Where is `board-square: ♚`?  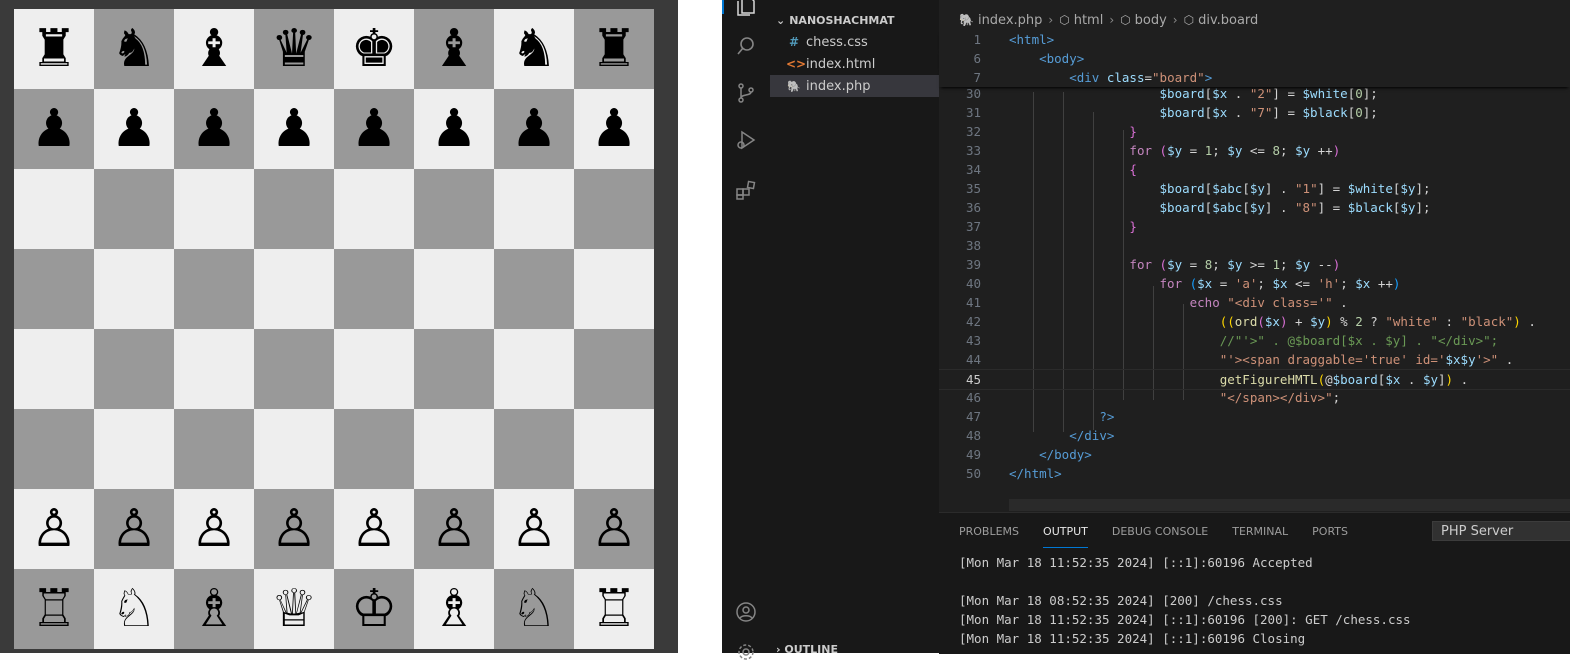
board-square: ♚ is located at coordinates (374, 49).